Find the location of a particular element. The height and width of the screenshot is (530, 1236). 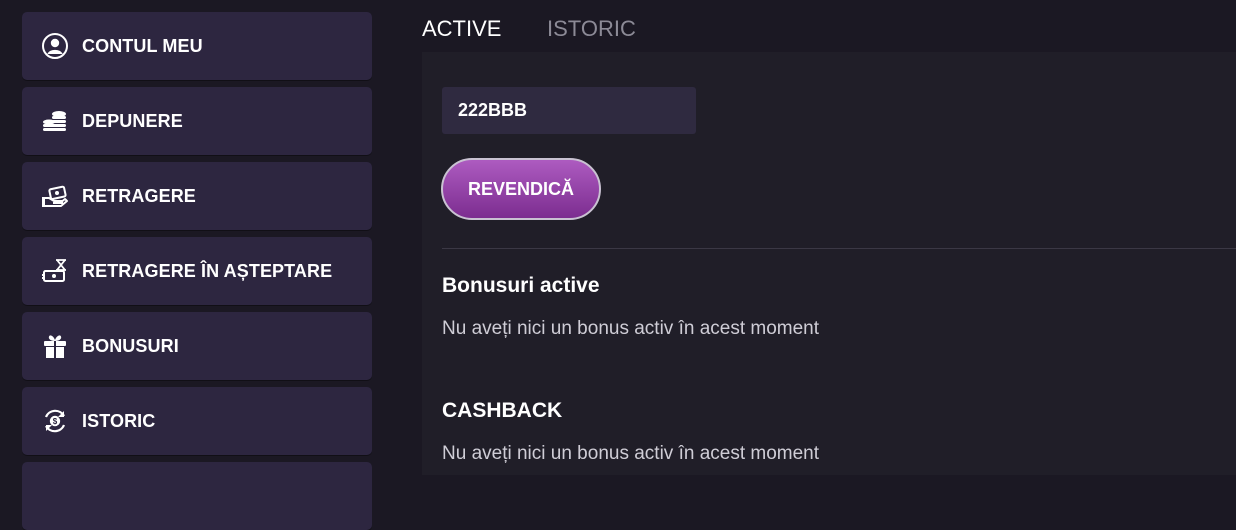

sidebar-item-pending-withdraw: RETRAGERE ÎN AȘTEPTARE is located at coordinates (197, 271).